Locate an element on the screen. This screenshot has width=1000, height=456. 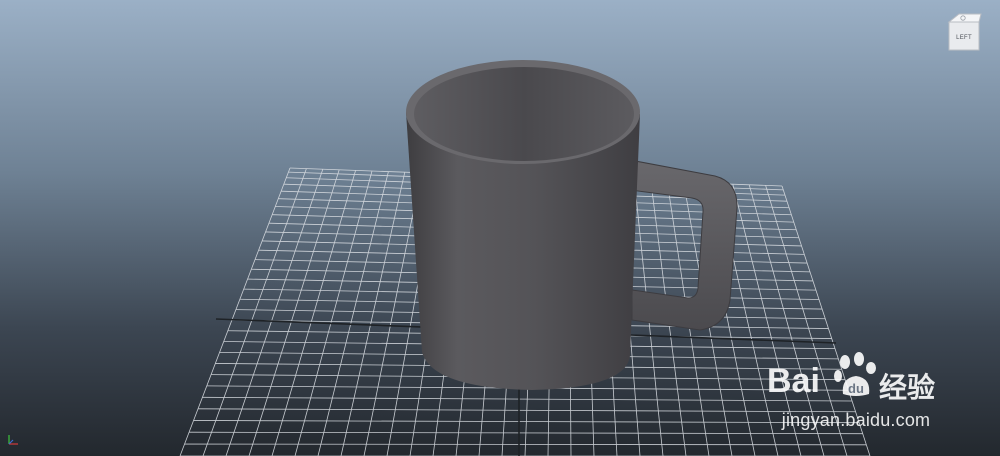
paw-icon: du is located at coordinates (855, 374).